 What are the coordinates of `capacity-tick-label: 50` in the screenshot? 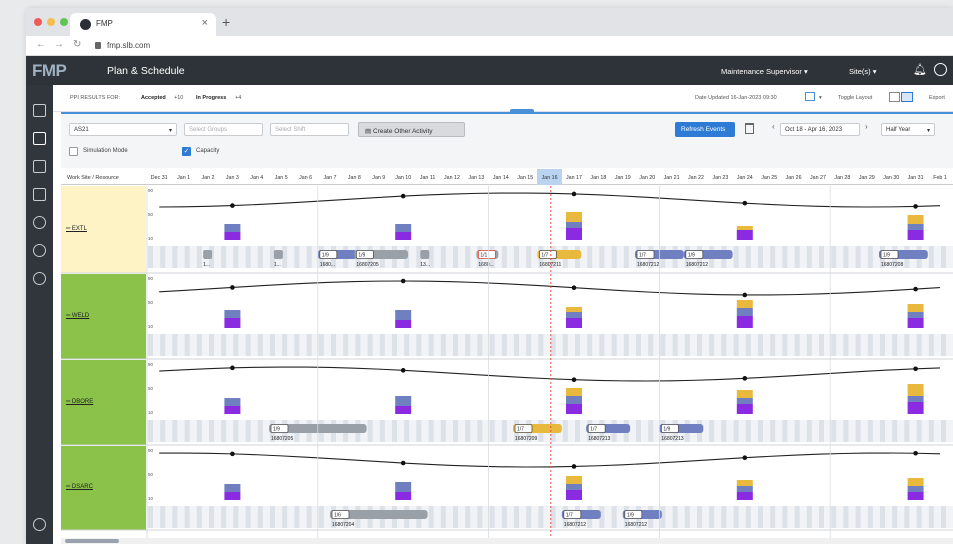 It's located at (151, 388).